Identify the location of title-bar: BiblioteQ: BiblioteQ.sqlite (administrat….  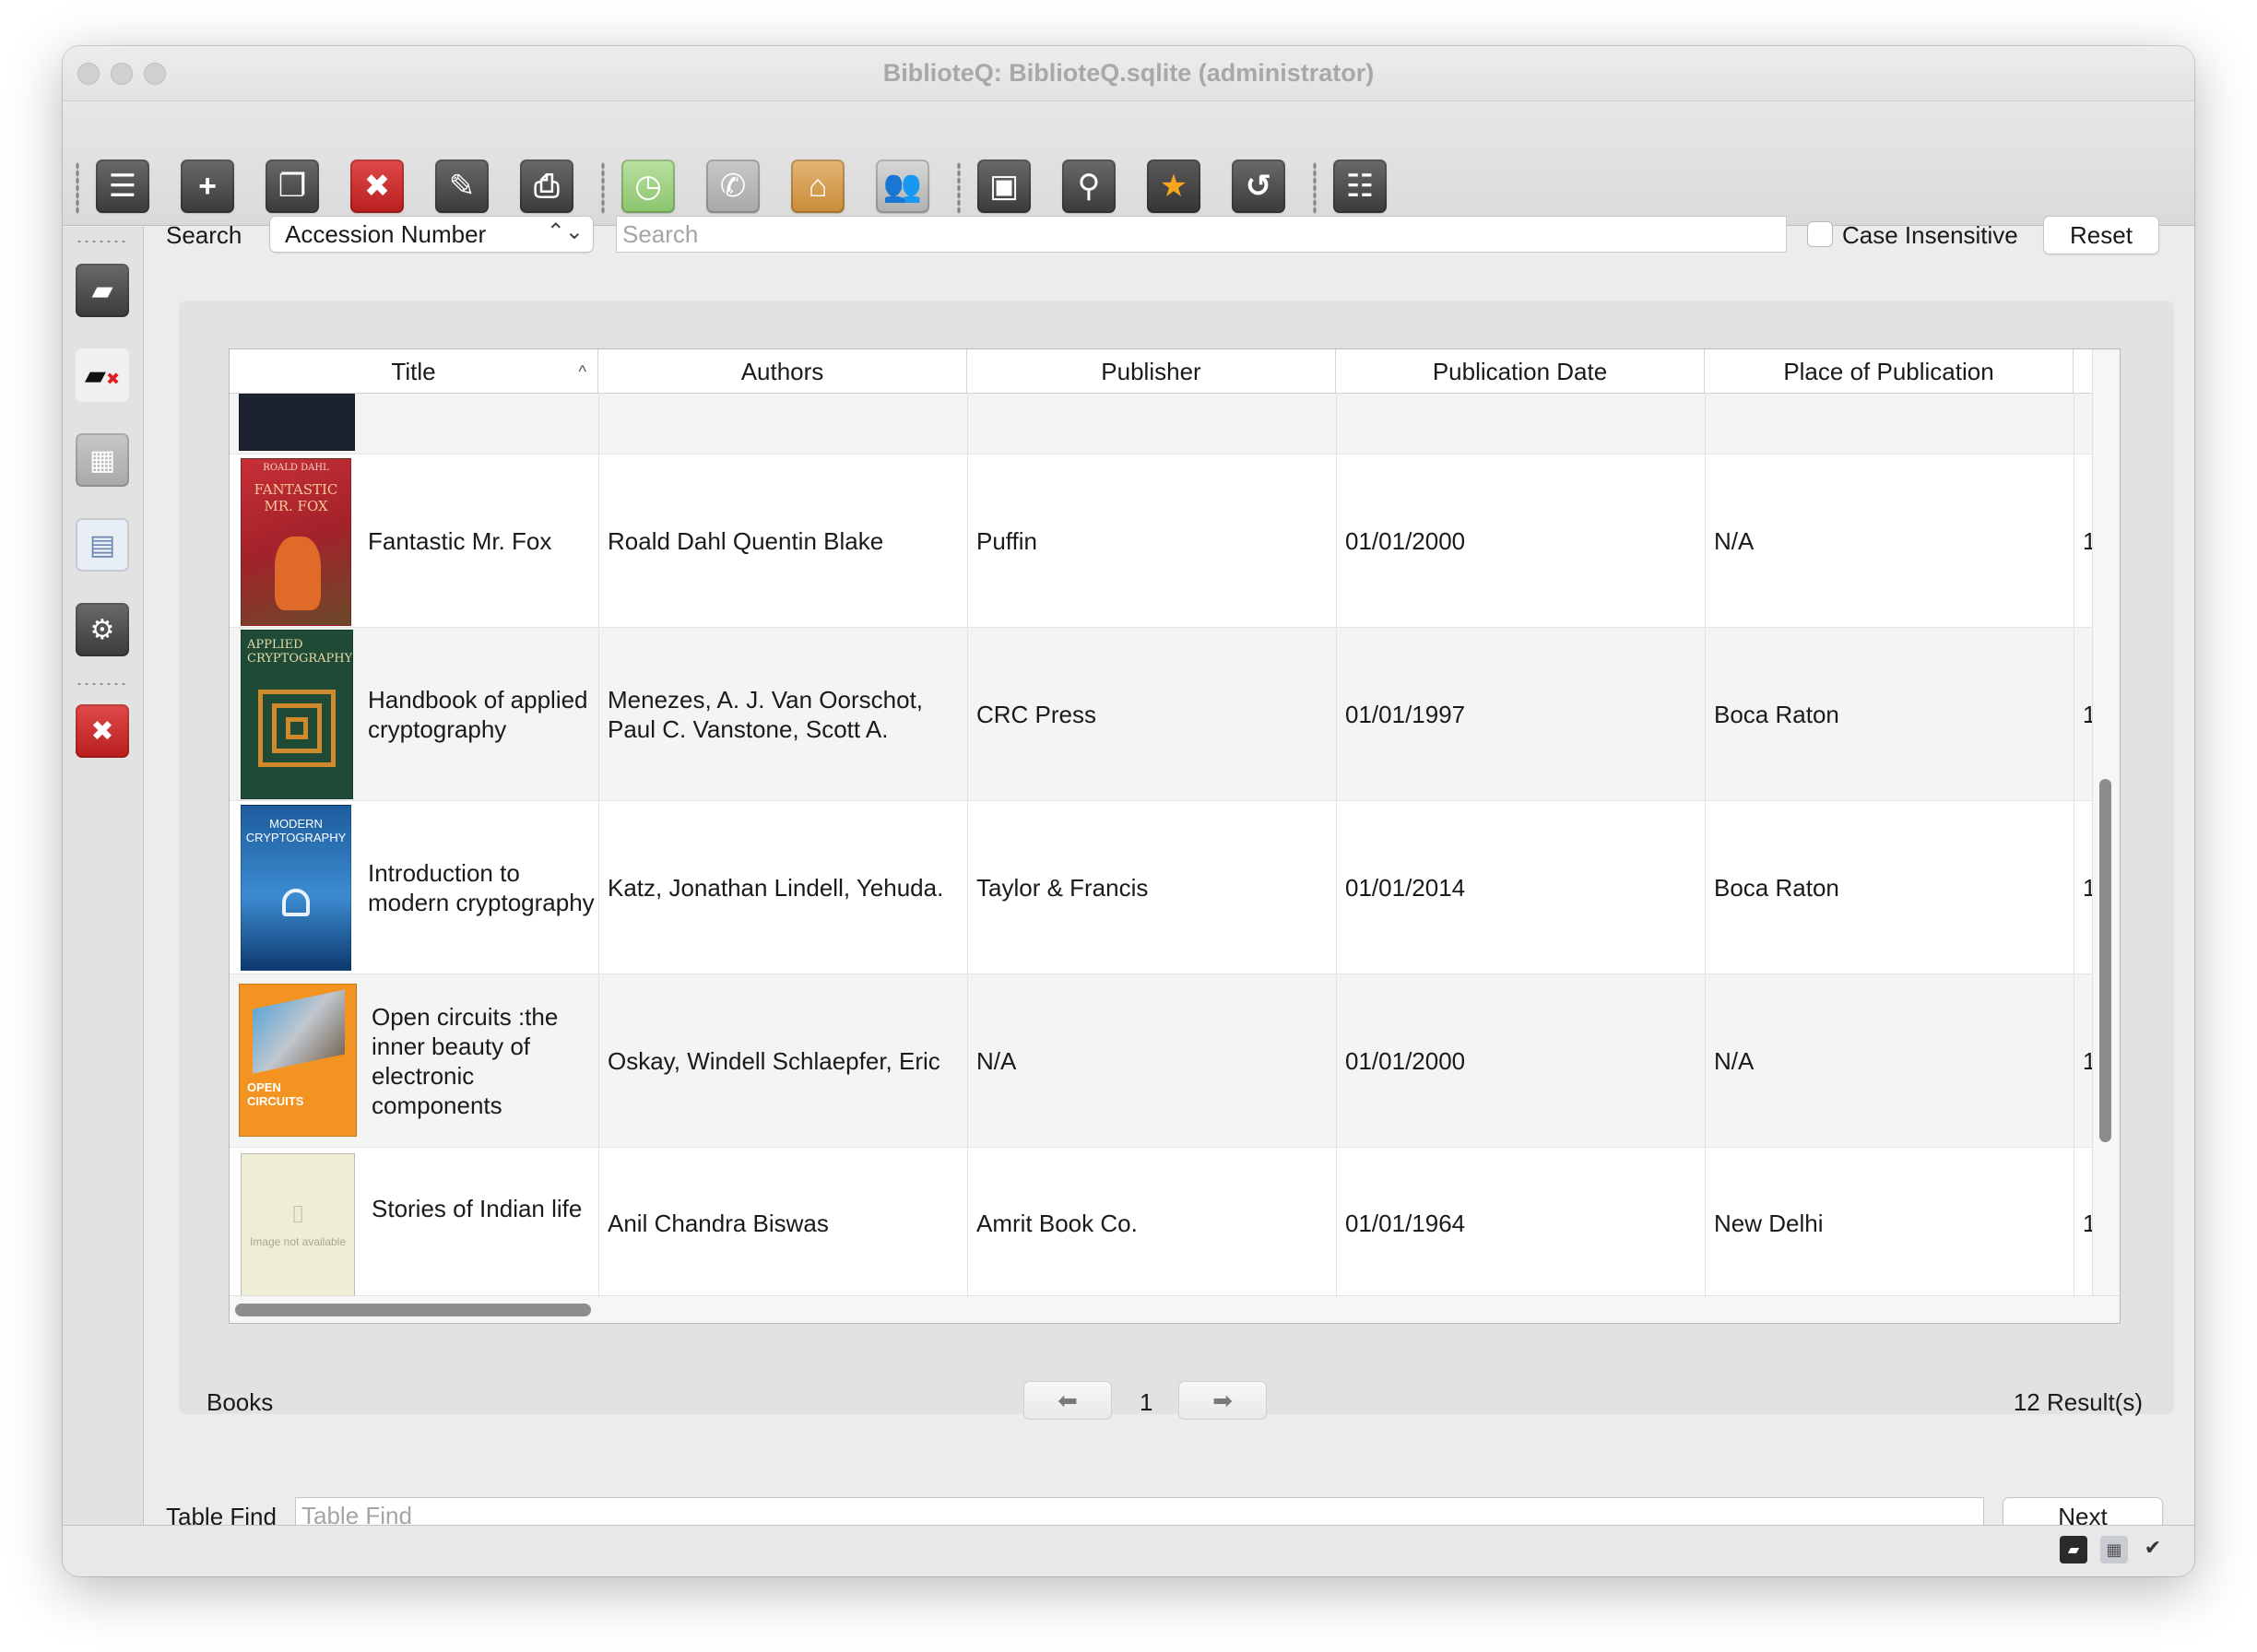
(1128, 73).